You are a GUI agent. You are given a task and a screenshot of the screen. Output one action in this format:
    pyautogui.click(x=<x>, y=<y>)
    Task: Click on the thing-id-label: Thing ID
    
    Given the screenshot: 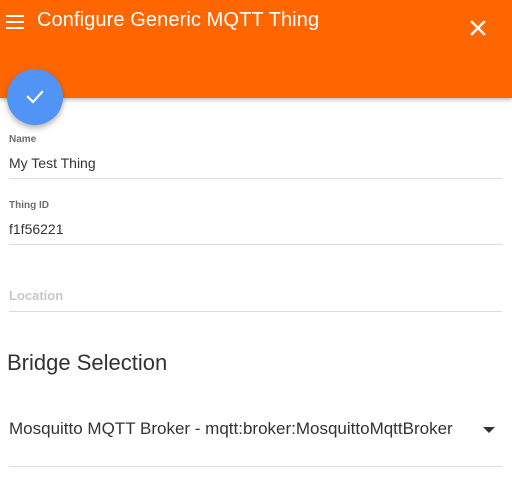 What is the action you would take?
    pyautogui.click(x=29, y=205)
    